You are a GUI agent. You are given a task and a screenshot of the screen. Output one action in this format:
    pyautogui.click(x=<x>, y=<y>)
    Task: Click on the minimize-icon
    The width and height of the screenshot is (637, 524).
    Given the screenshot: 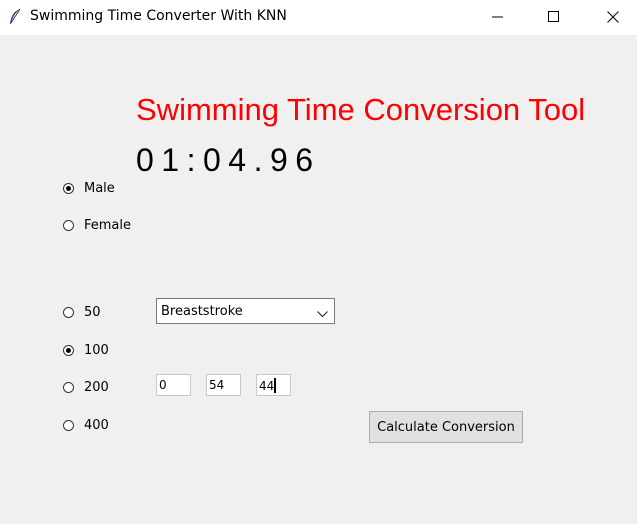 What is the action you would take?
    pyautogui.click(x=498, y=17)
    